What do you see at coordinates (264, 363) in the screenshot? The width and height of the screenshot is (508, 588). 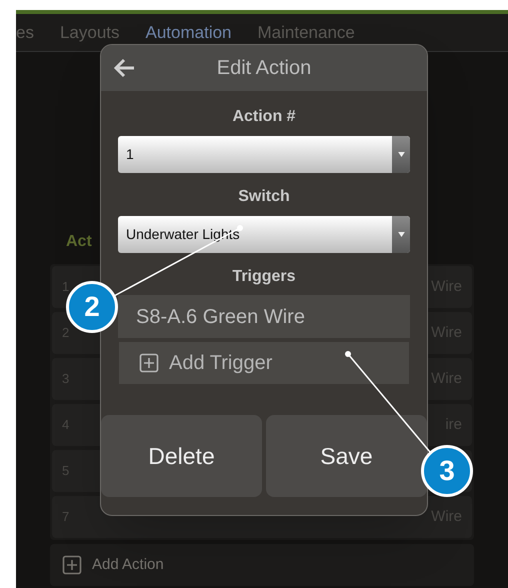 I see `add-trigger-button: Add Trigger` at bounding box center [264, 363].